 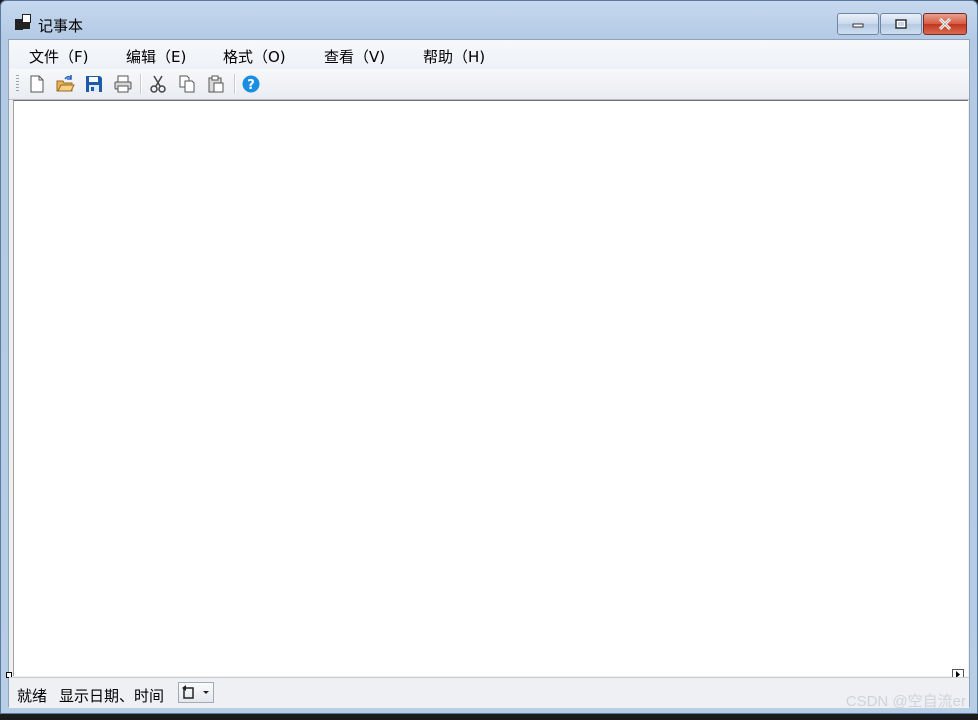 I want to click on print-icon, so click(x=123, y=84).